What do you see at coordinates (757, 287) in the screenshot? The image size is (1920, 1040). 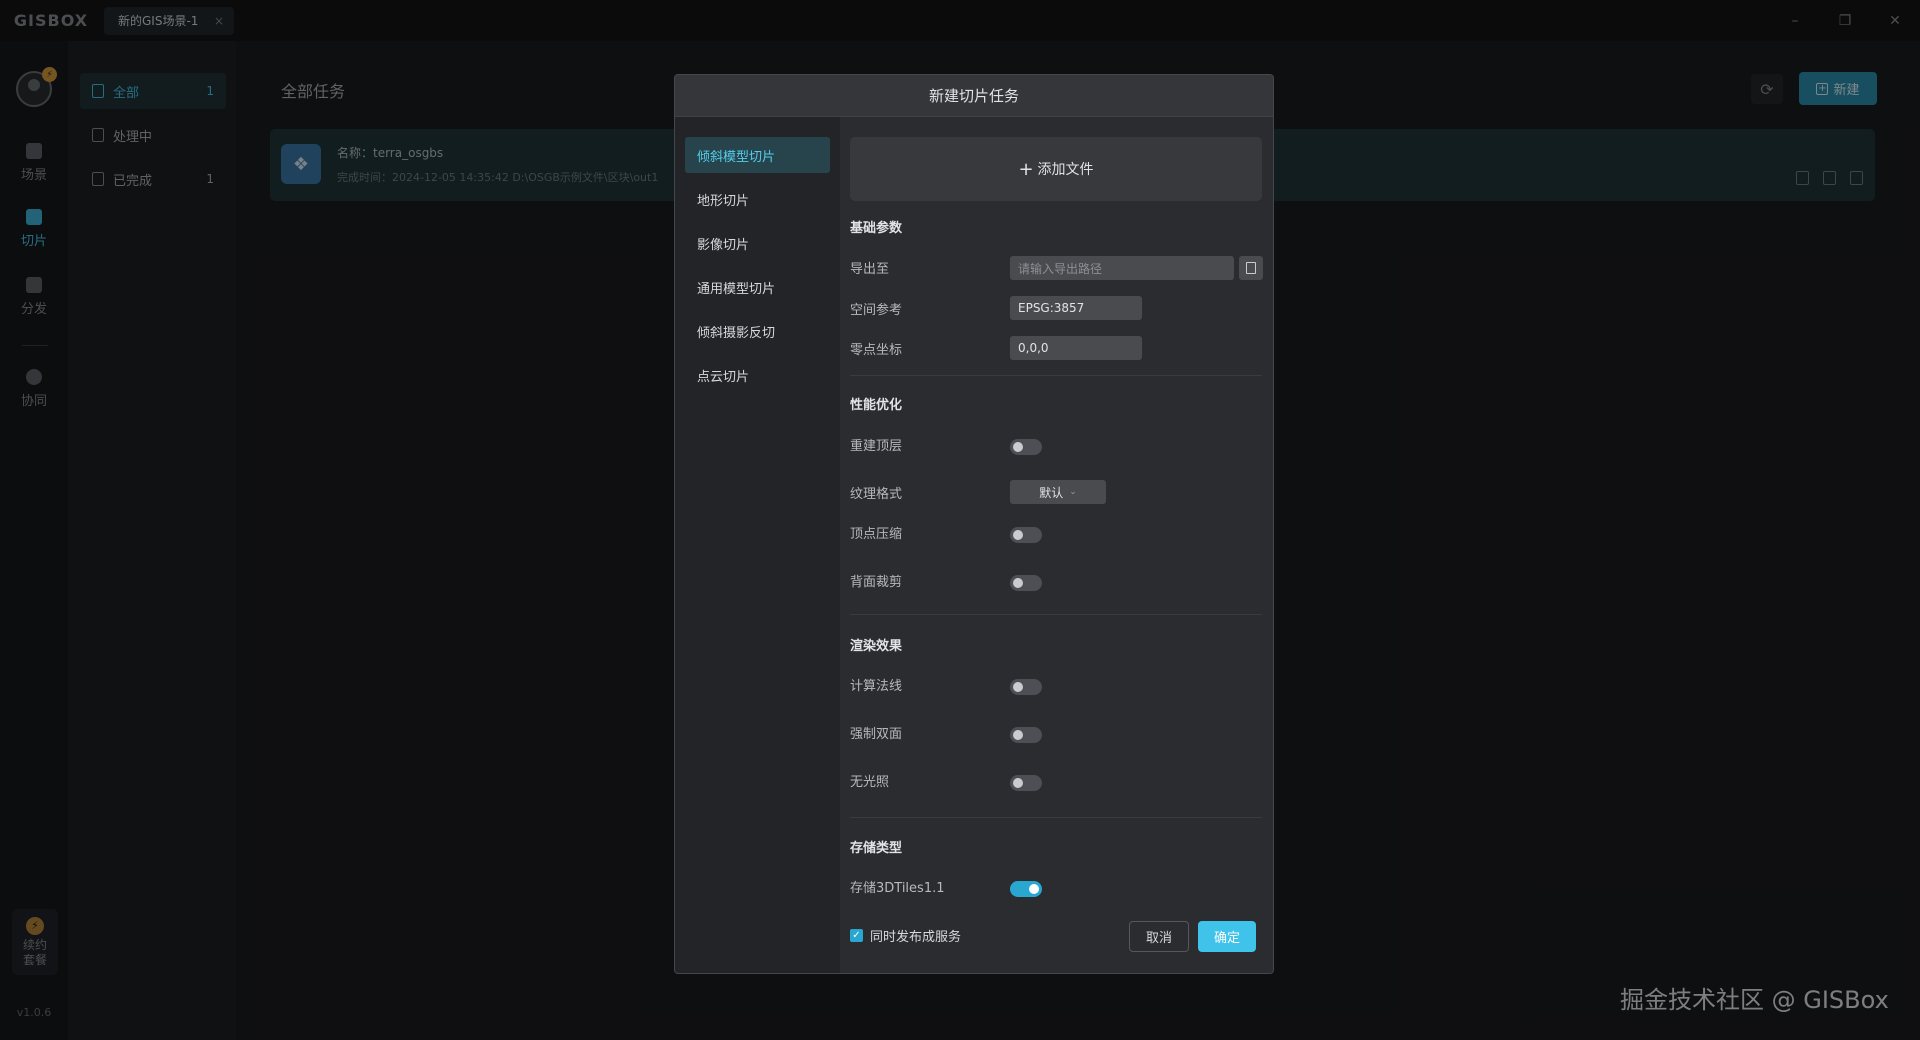 I see `nav-general-model: 通用模型切片` at bounding box center [757, 287].